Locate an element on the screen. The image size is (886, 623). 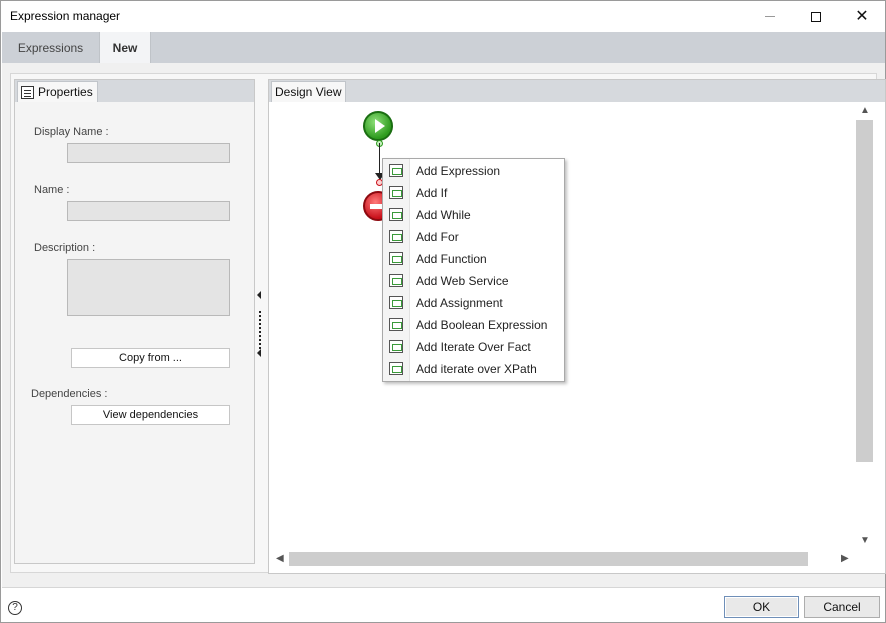
vertical-scrollbar: ▲ ▼ is located at coordinates (864, 326).